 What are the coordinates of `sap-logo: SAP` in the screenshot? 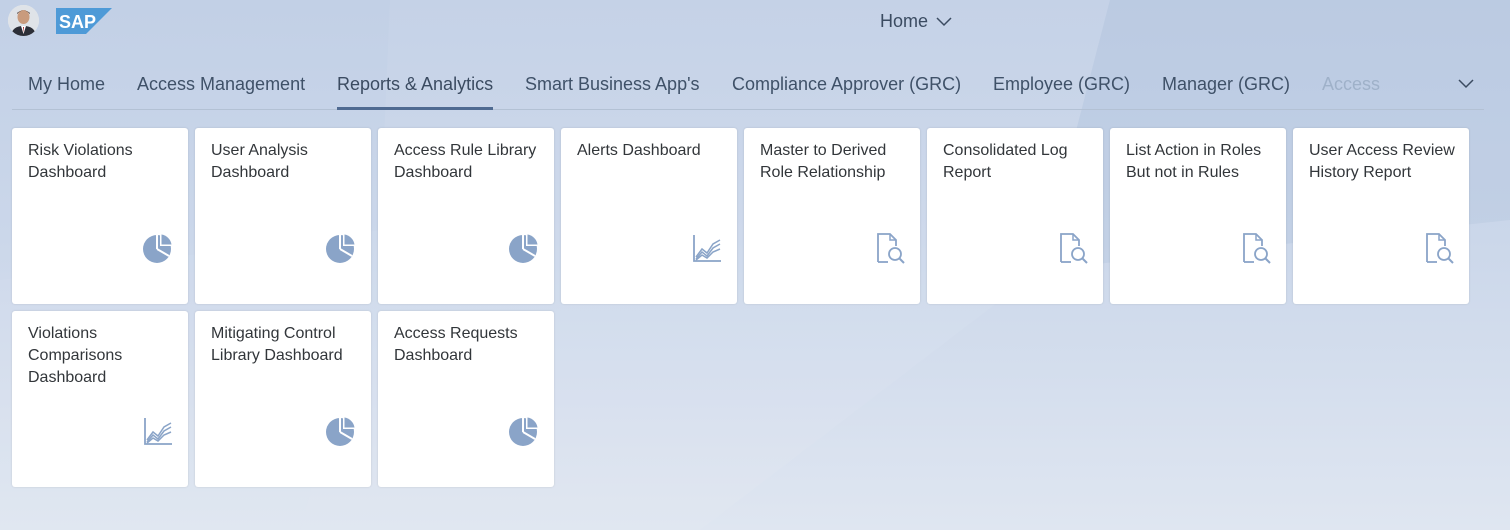 It's located at (84, 21).